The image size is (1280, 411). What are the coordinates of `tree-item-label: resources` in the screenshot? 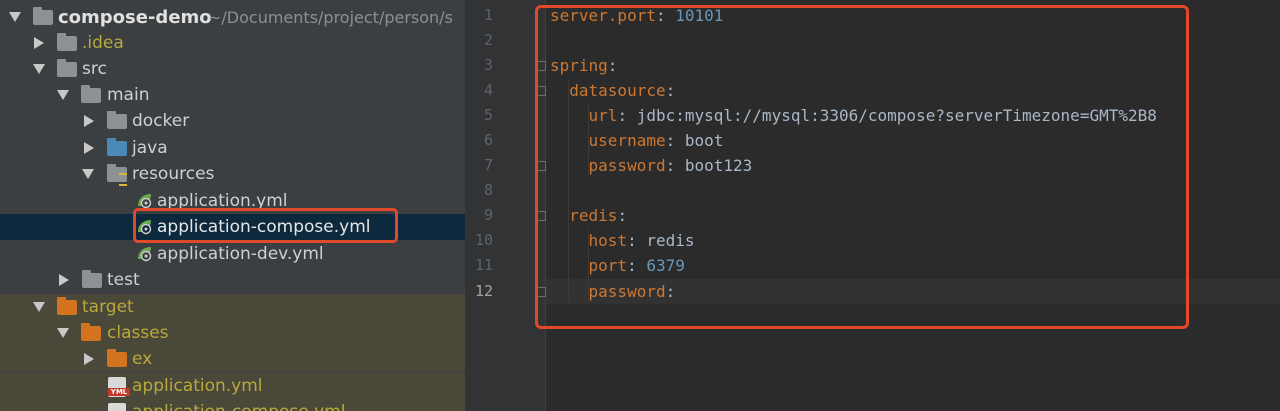 It's located at (173, 174).